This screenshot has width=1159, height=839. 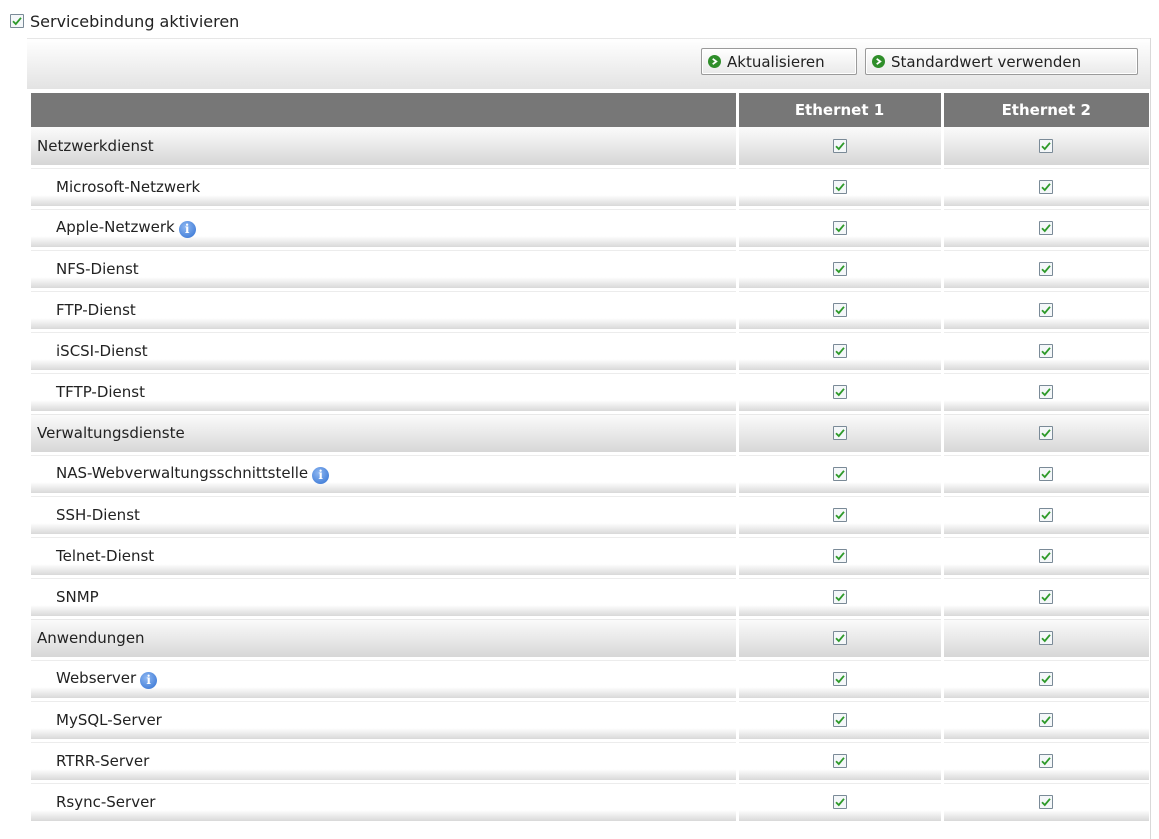 I want to click on service-name-cell: SSH-Dienst, so click(x=384, y=515).